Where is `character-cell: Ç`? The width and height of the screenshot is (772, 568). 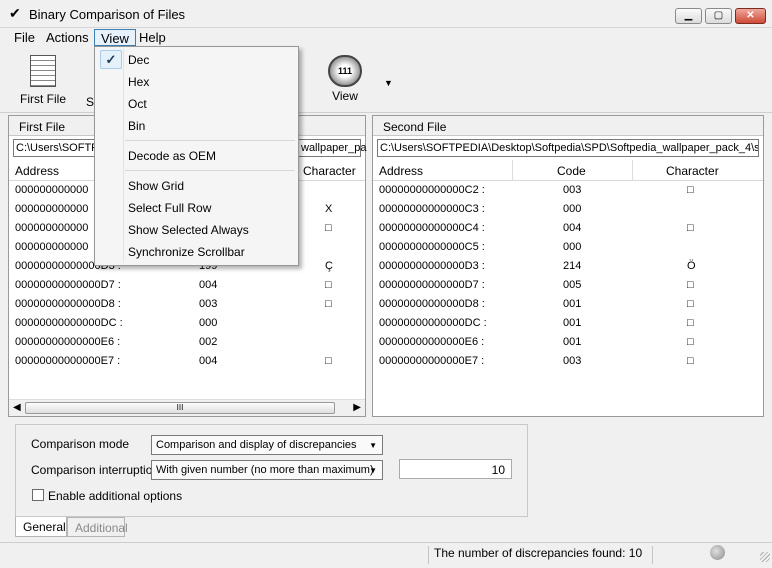 character-cell: Ç is located at coordinates (329, 266).